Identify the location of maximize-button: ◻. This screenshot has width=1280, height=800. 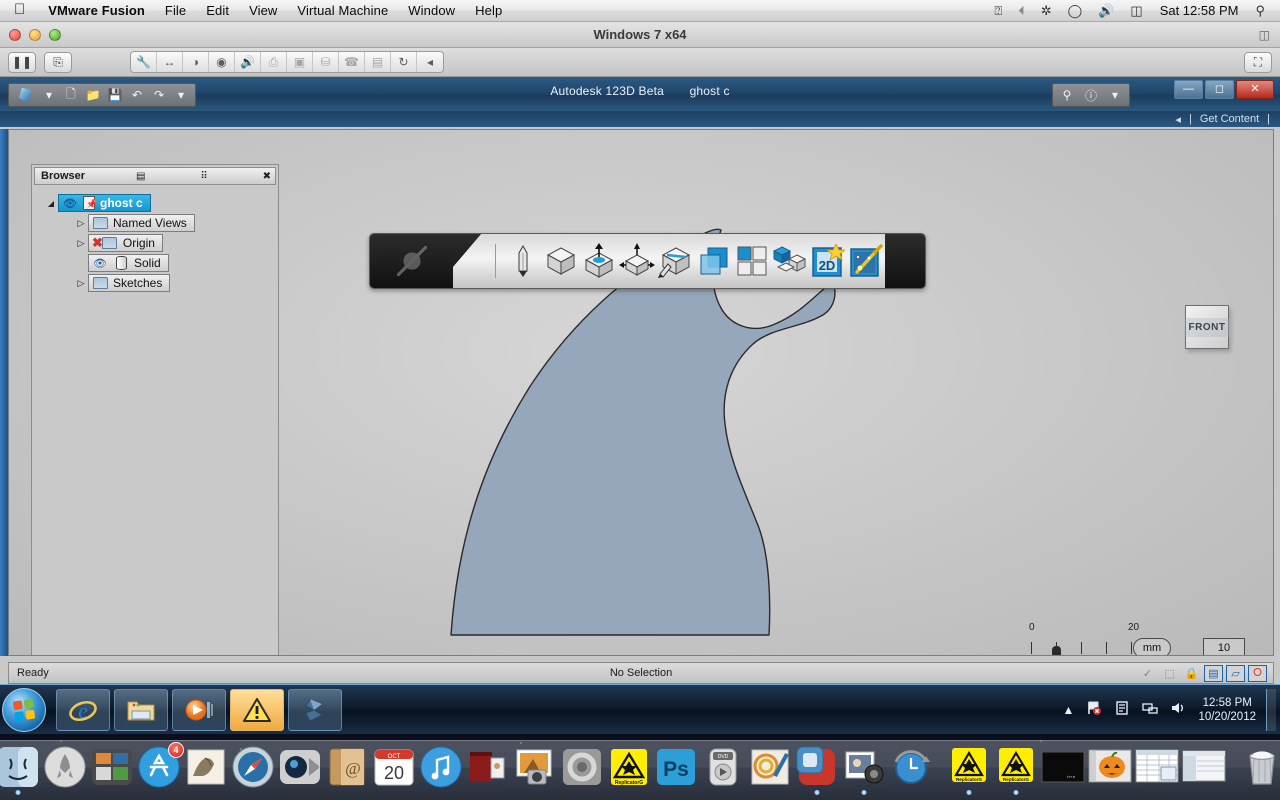
(1219, 89).